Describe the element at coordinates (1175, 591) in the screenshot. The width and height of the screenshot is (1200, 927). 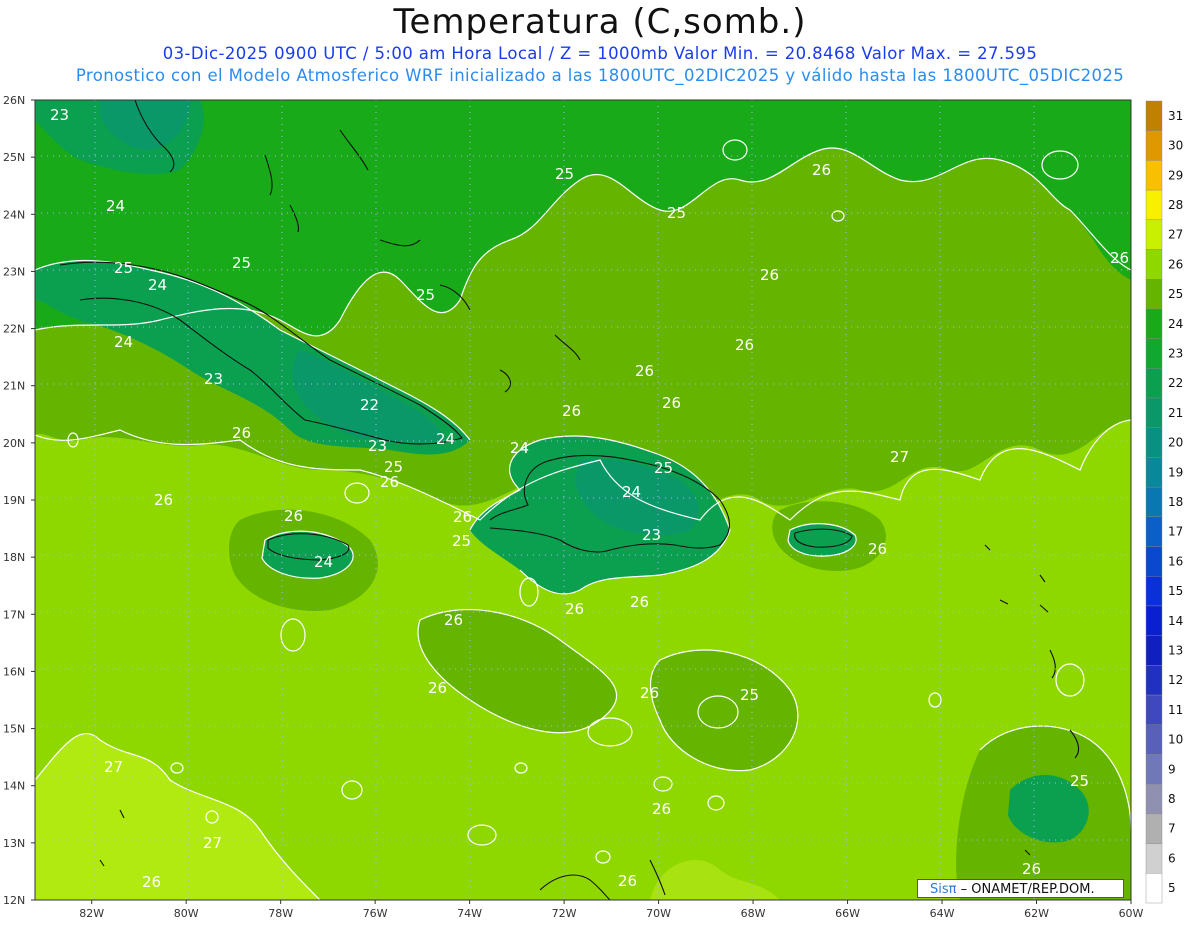
I see `colorbar-label: 15` at that location.